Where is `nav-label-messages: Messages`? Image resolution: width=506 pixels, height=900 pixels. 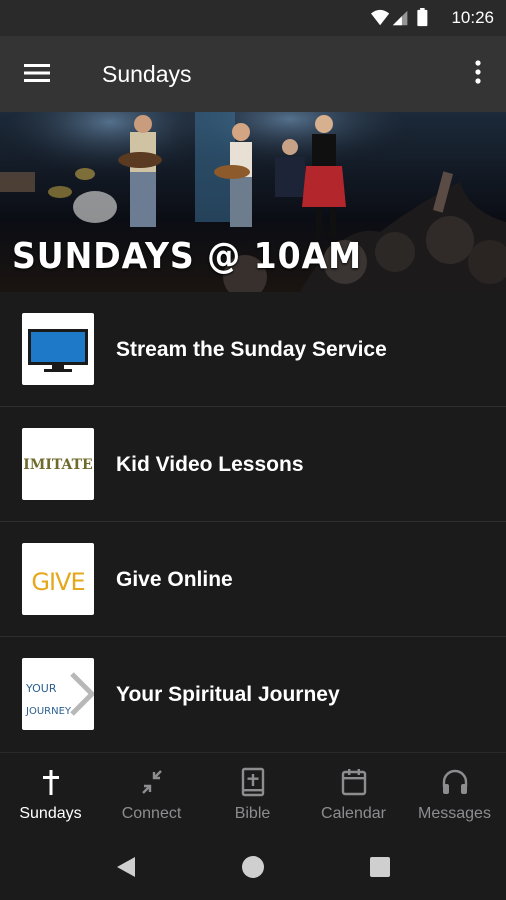 nav-label-messages: Messages is located at coordinates (454, 813).